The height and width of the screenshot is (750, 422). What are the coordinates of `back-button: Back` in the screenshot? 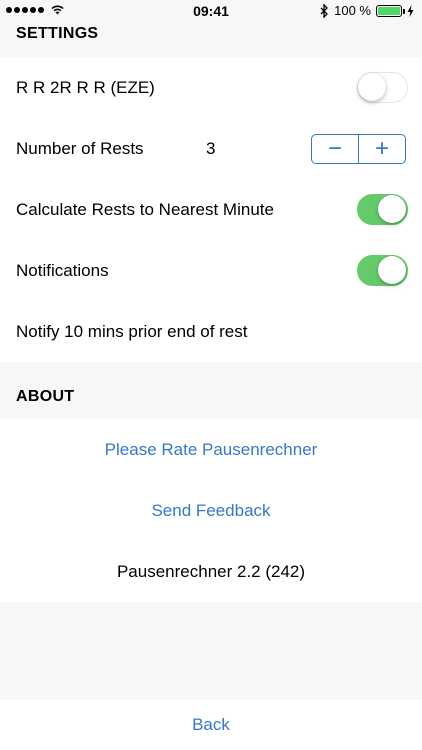 It's located at (211, 725).